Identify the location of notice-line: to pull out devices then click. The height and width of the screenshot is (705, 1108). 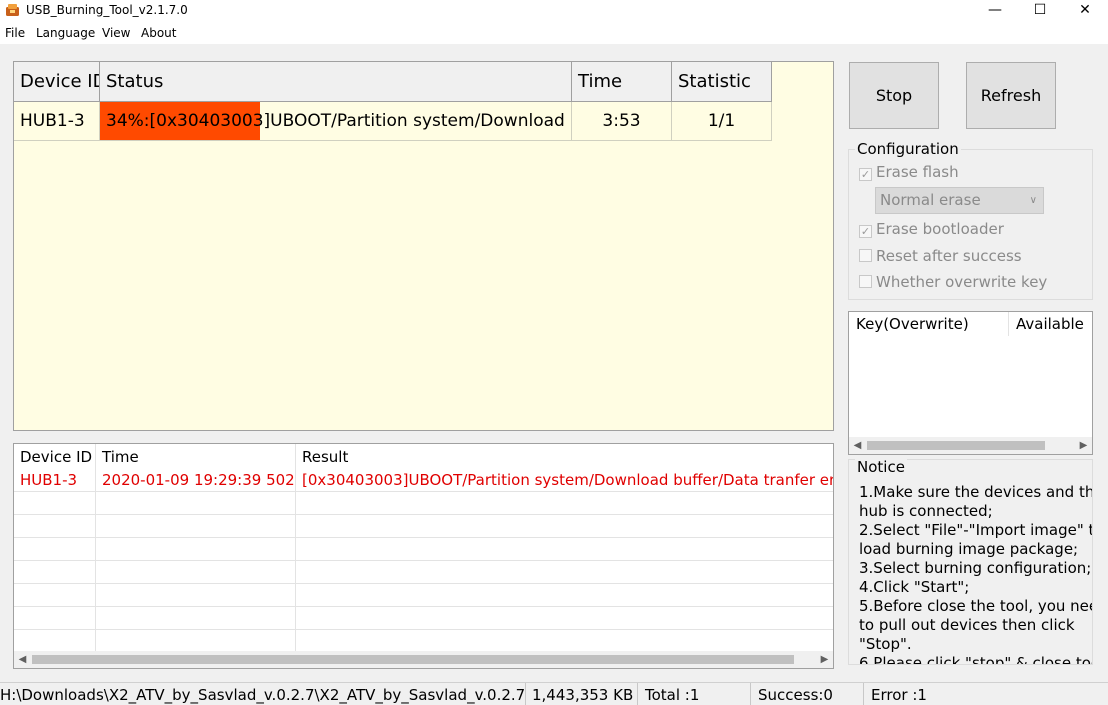
(967, 625).